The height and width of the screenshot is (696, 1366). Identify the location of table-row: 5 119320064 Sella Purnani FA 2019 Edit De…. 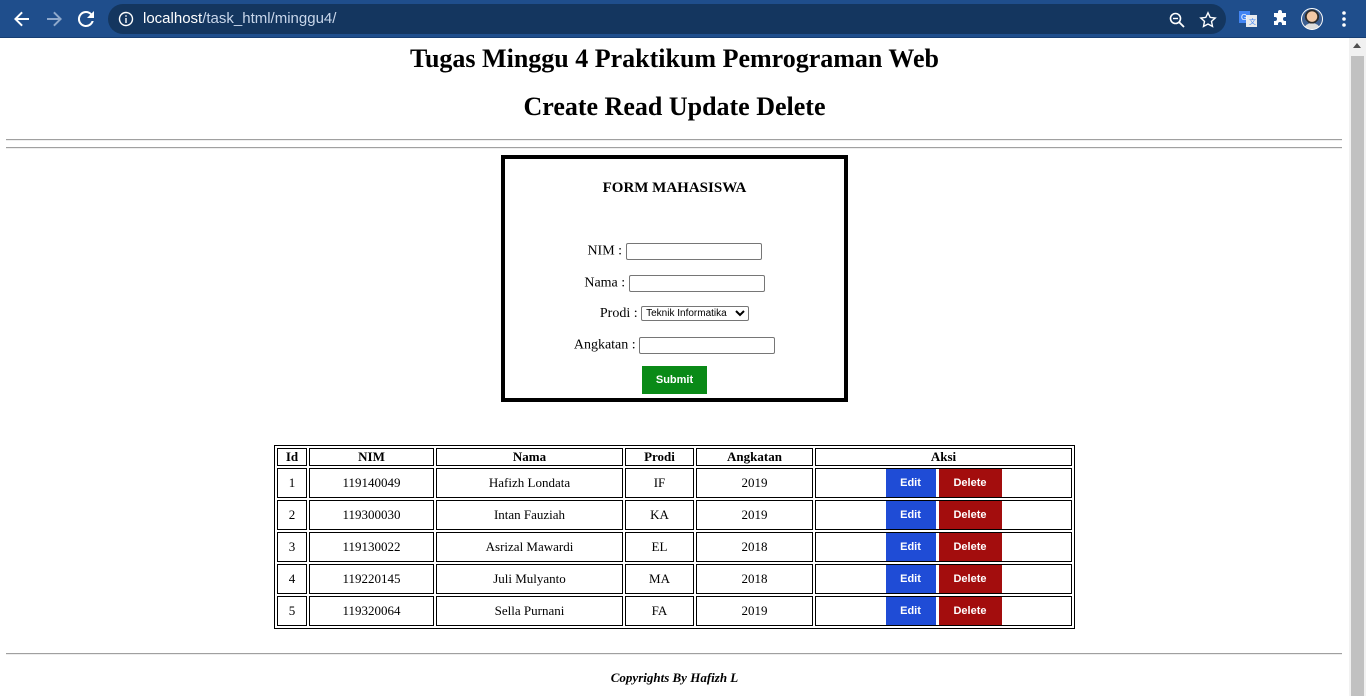
(674, 611).